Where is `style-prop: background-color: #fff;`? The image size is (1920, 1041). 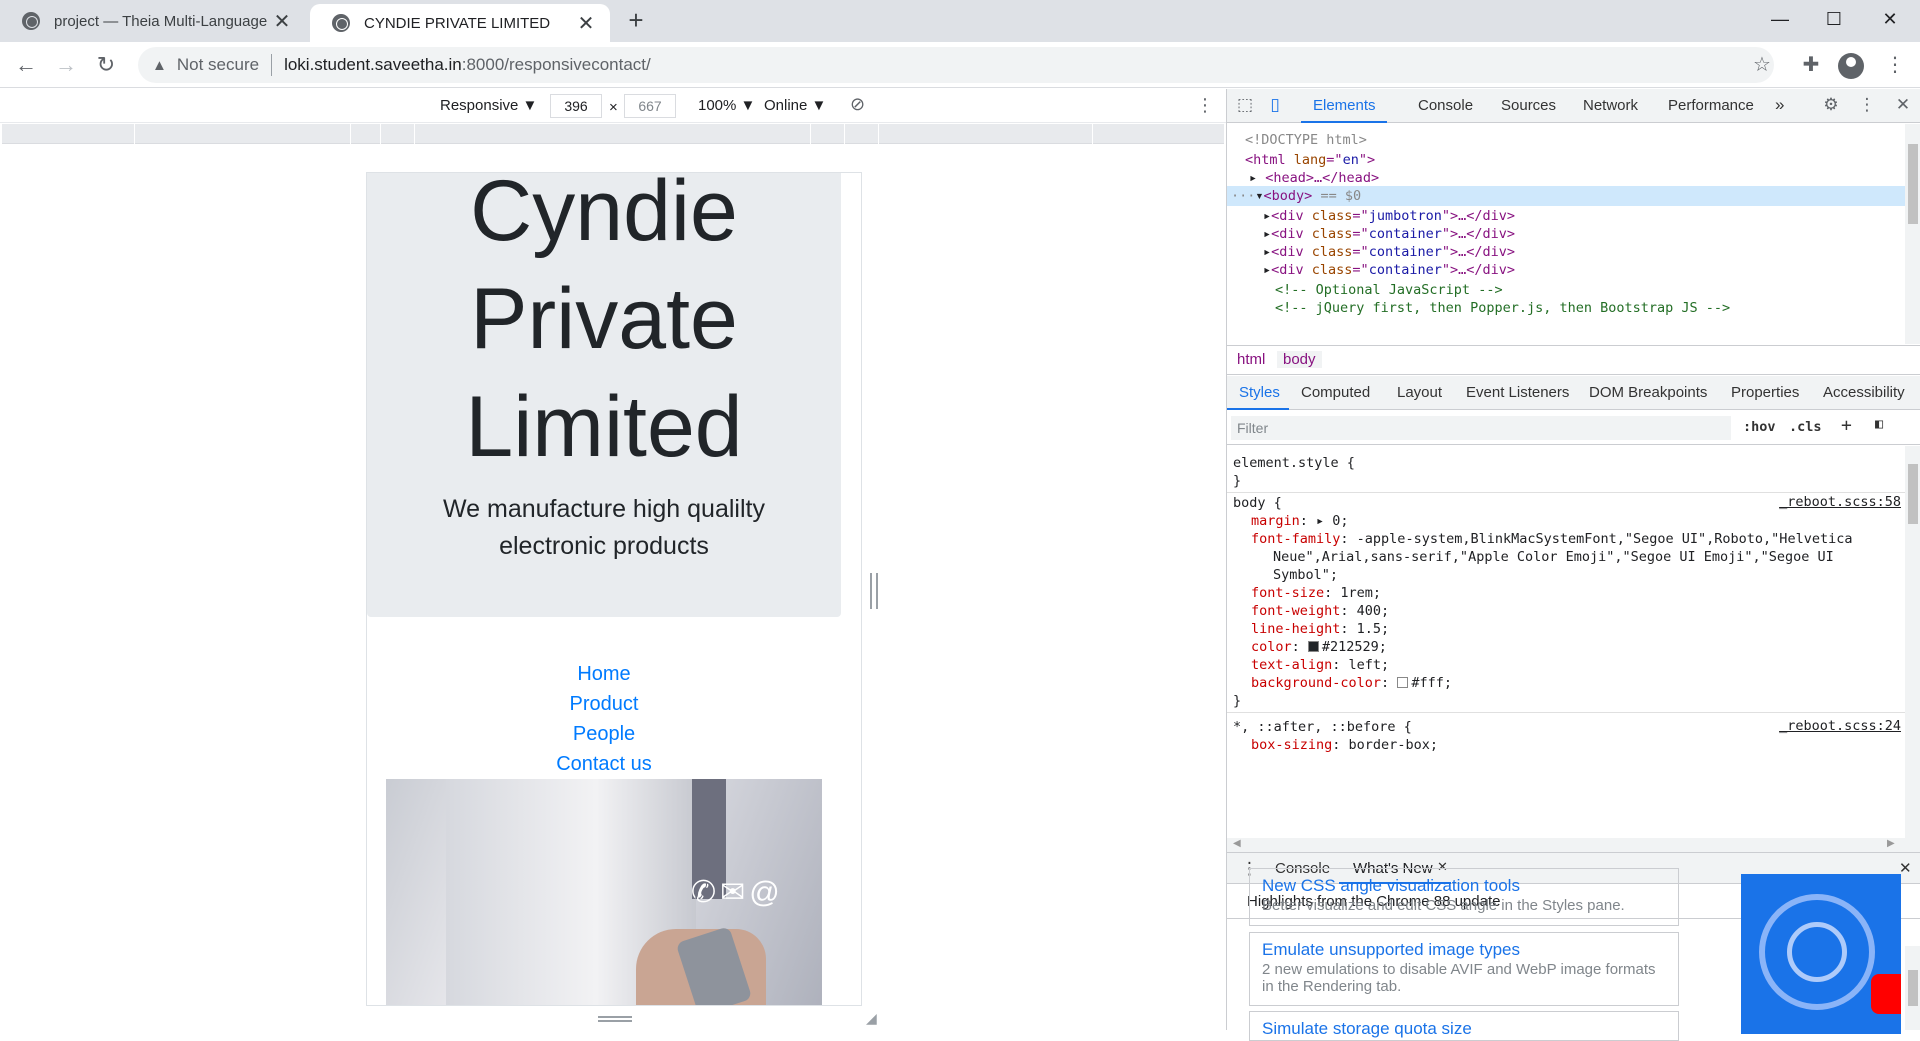
style-prop: background-color: #fff; is located at coordinates (1351, 683).